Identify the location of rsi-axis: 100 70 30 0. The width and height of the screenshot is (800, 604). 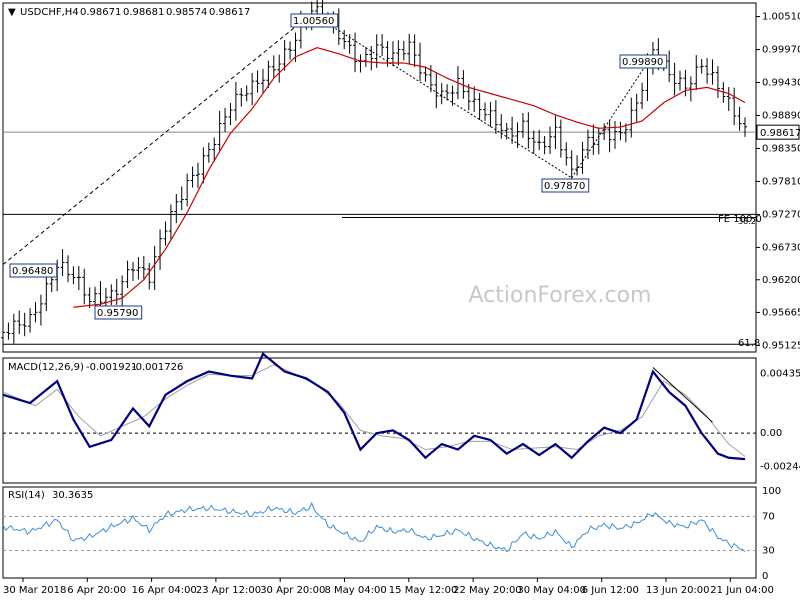
(771, 534).